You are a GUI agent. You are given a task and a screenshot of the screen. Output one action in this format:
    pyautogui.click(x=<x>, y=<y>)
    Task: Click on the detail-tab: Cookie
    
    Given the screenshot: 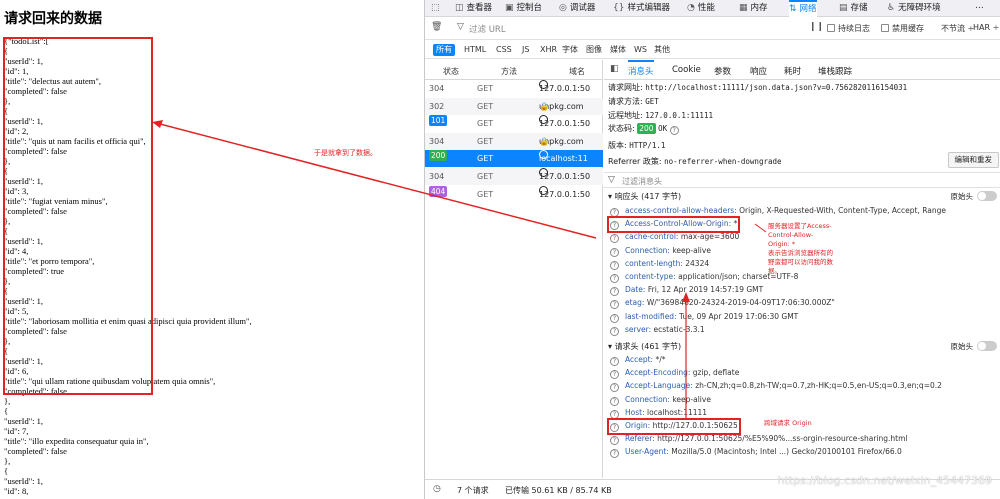 What is the action you would take?
    pyautogui.click(x=686, y=70)
    